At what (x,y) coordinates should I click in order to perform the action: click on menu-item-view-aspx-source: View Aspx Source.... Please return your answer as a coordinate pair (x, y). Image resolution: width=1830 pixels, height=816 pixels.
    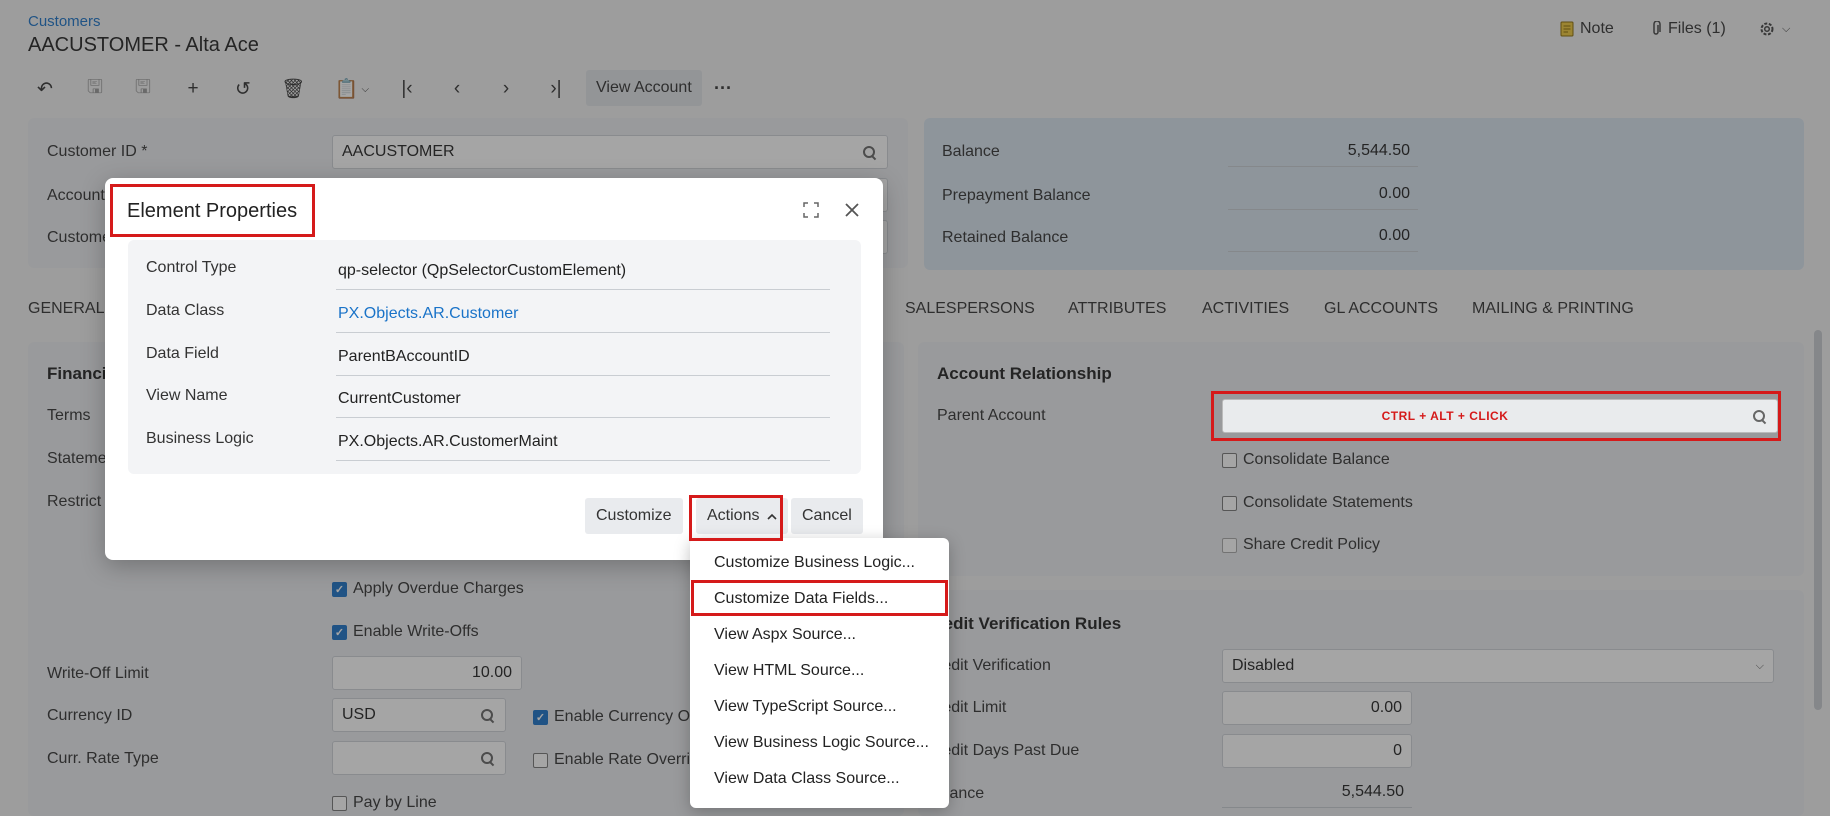
    Looking at the image, I should click on (785, 635).